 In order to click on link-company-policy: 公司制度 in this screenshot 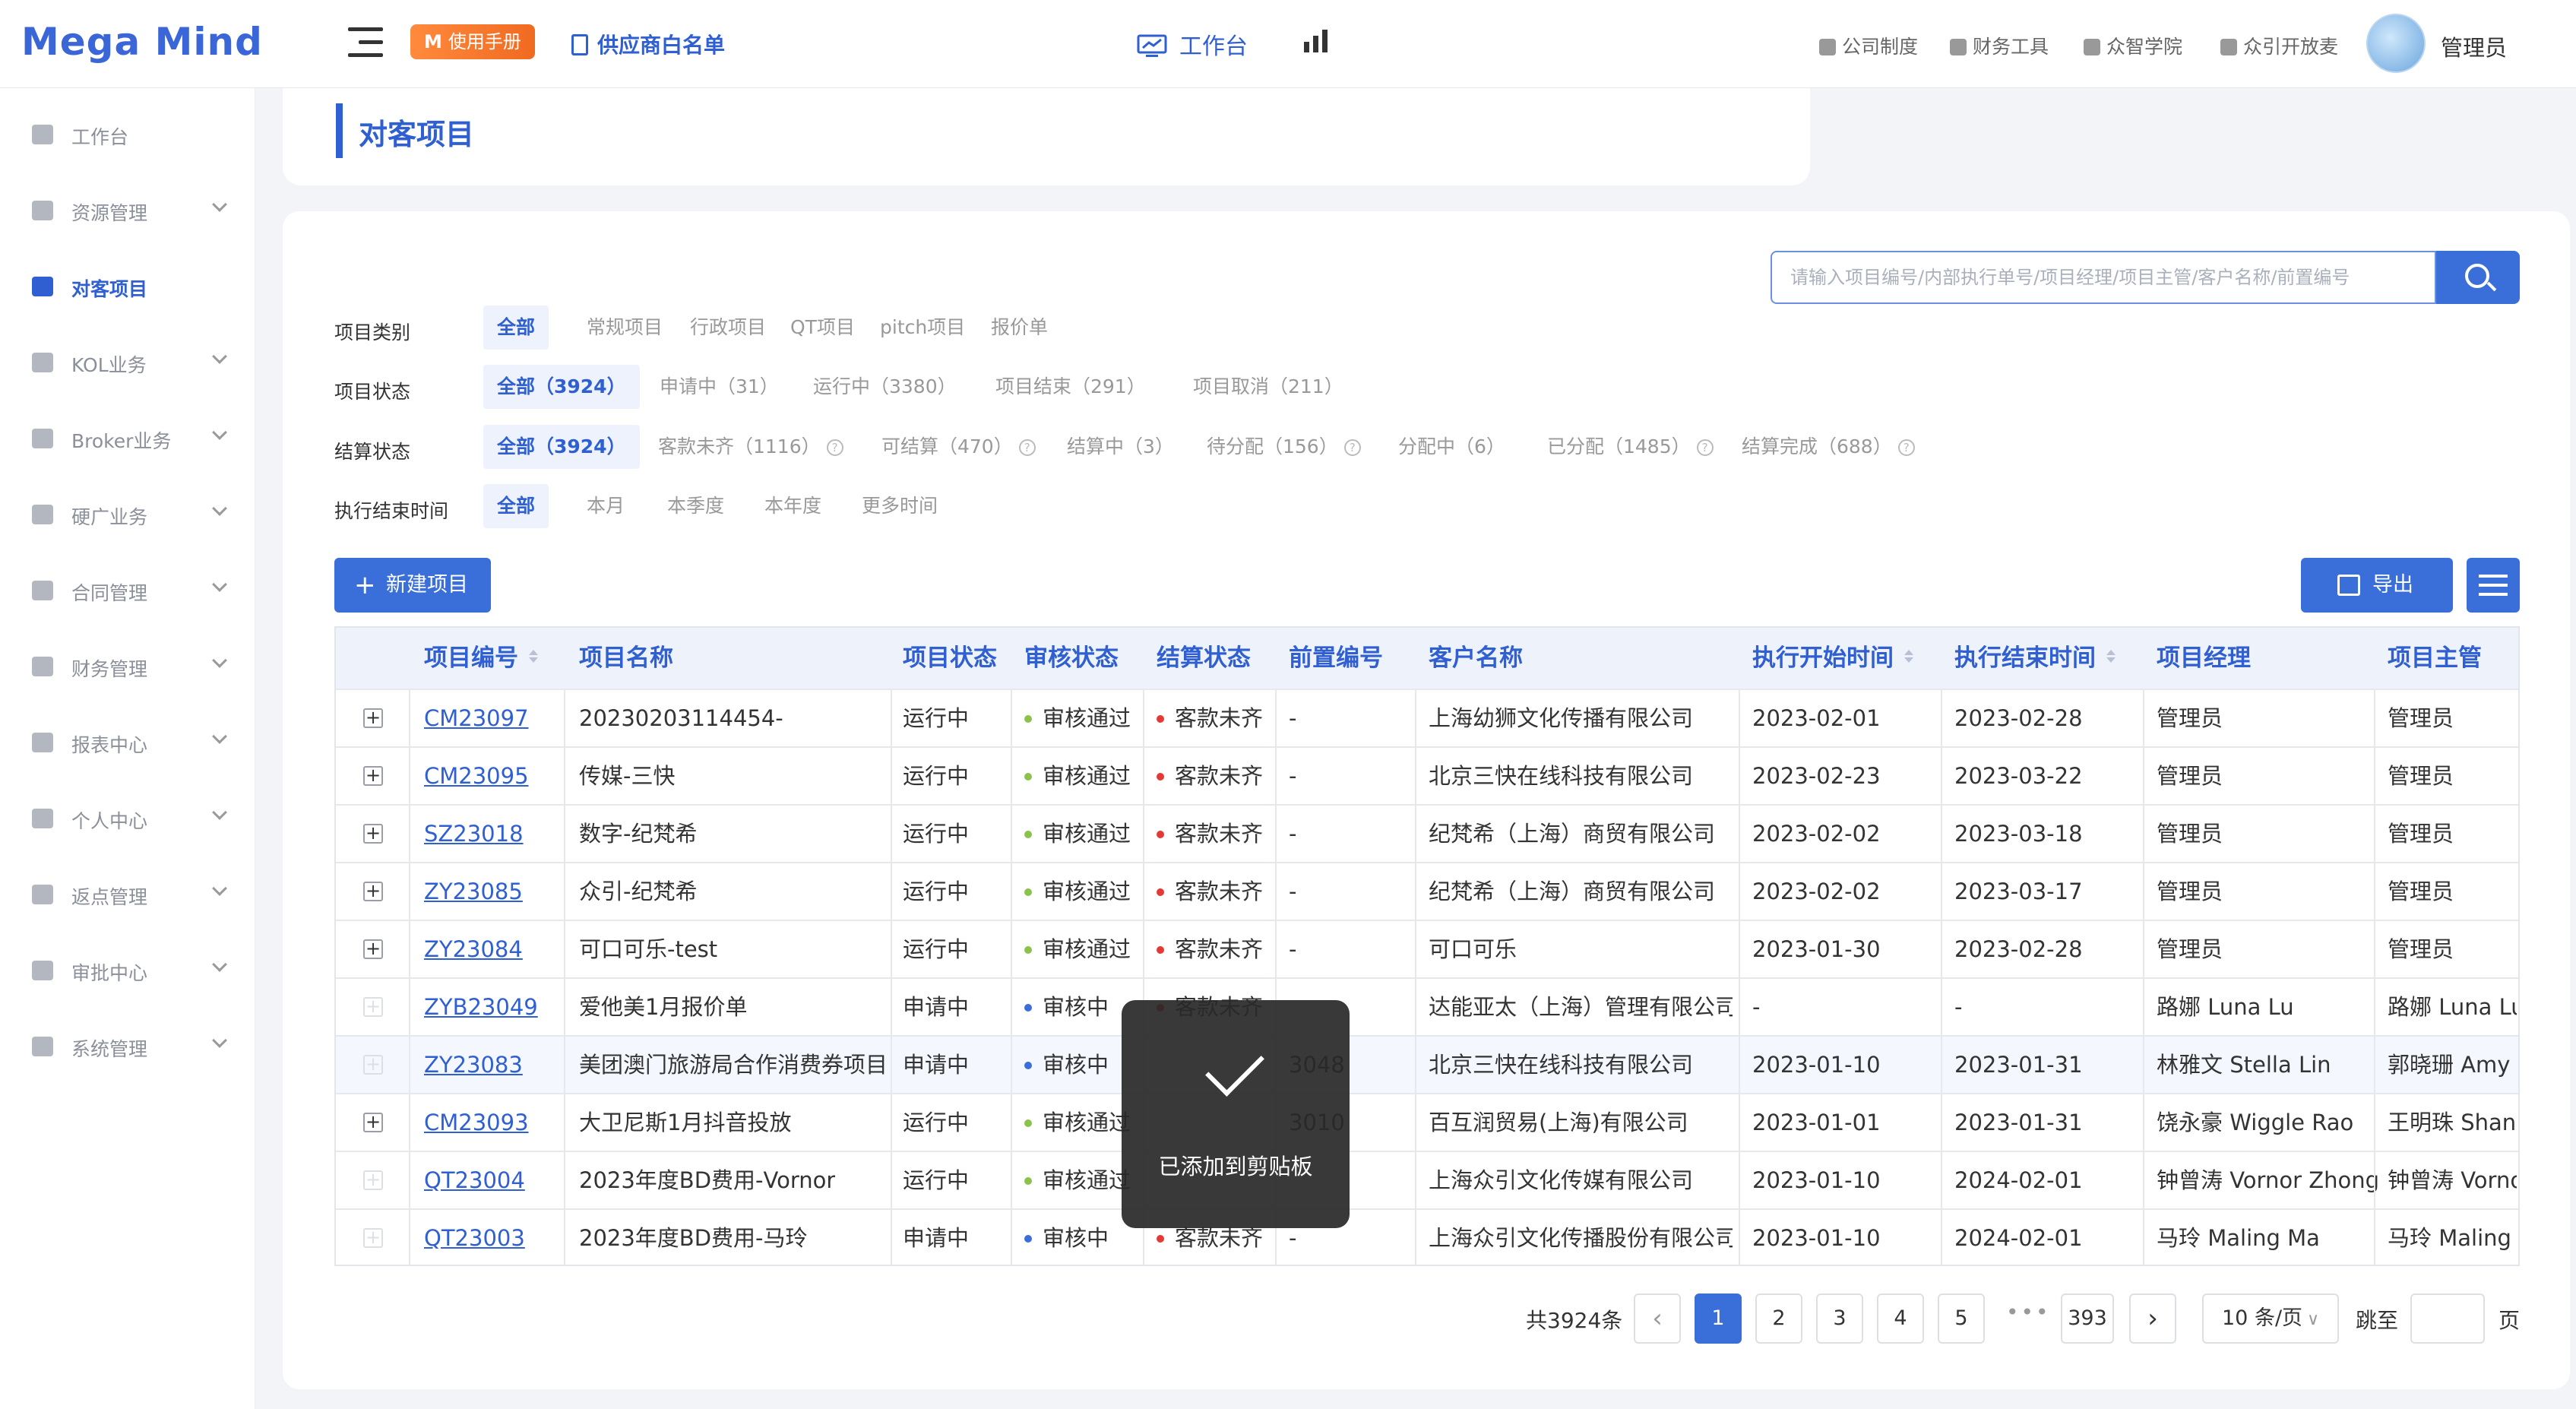, I will do `click(1868, 45)`.